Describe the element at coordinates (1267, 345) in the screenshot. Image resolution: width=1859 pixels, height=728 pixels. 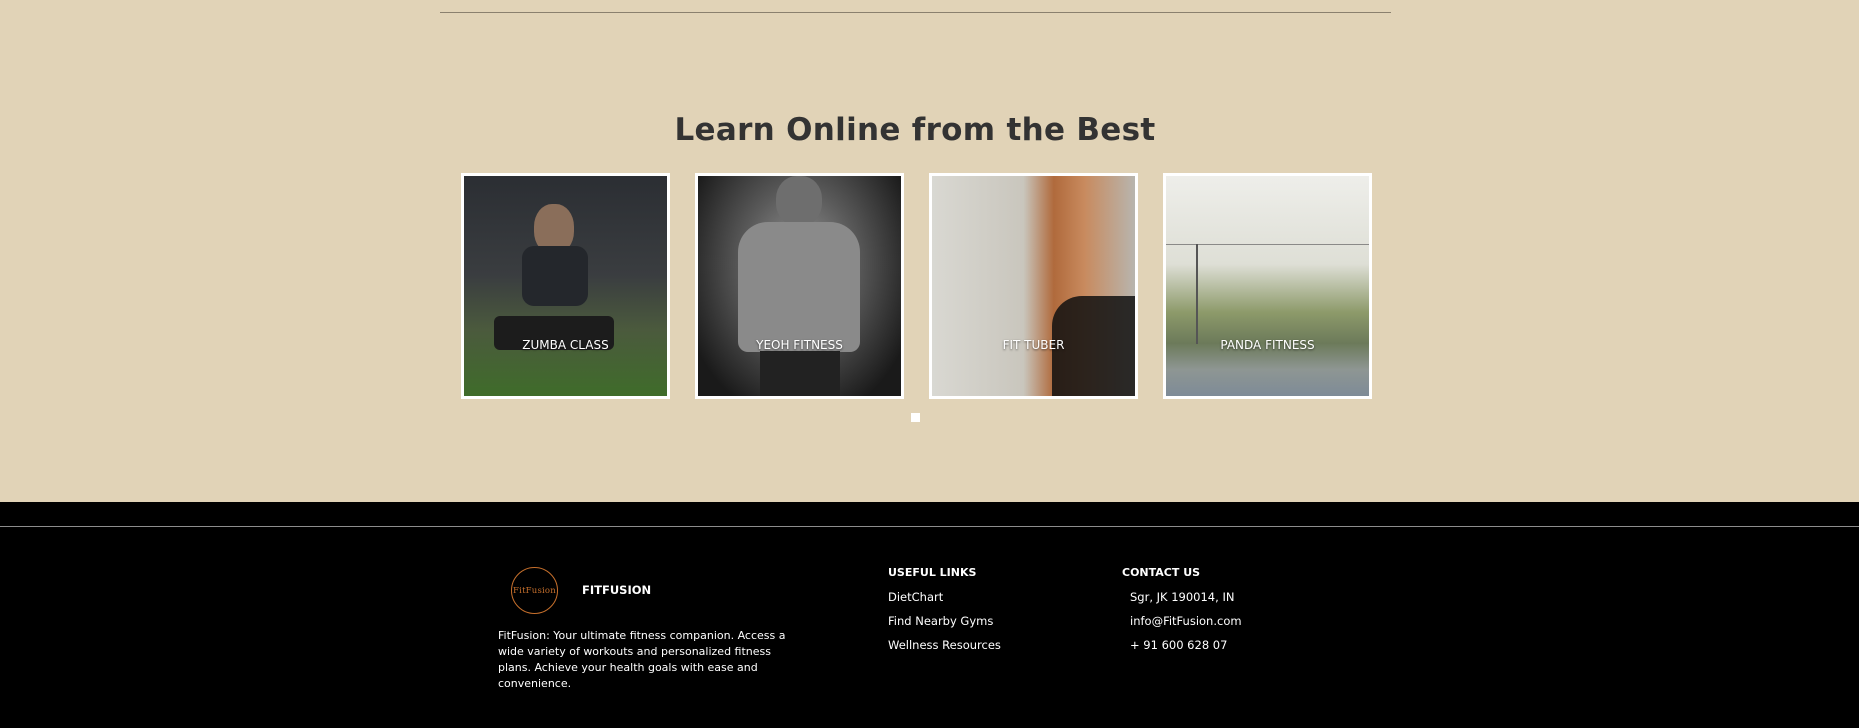
I see `card-caption: PANDA FITNESS` at that location.